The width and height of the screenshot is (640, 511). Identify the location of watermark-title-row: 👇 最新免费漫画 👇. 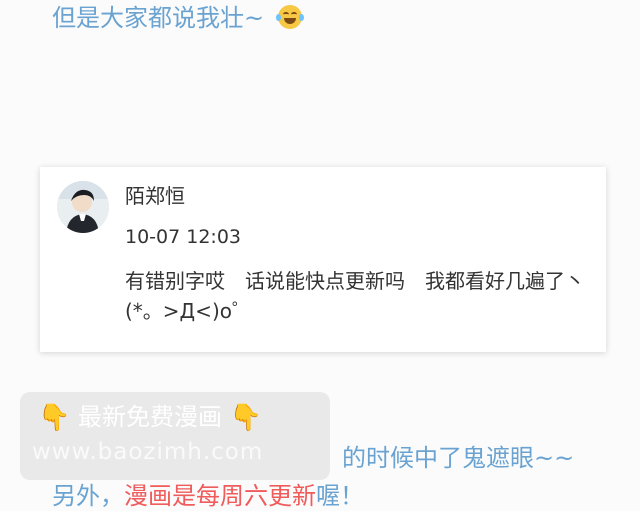
(150, 417).